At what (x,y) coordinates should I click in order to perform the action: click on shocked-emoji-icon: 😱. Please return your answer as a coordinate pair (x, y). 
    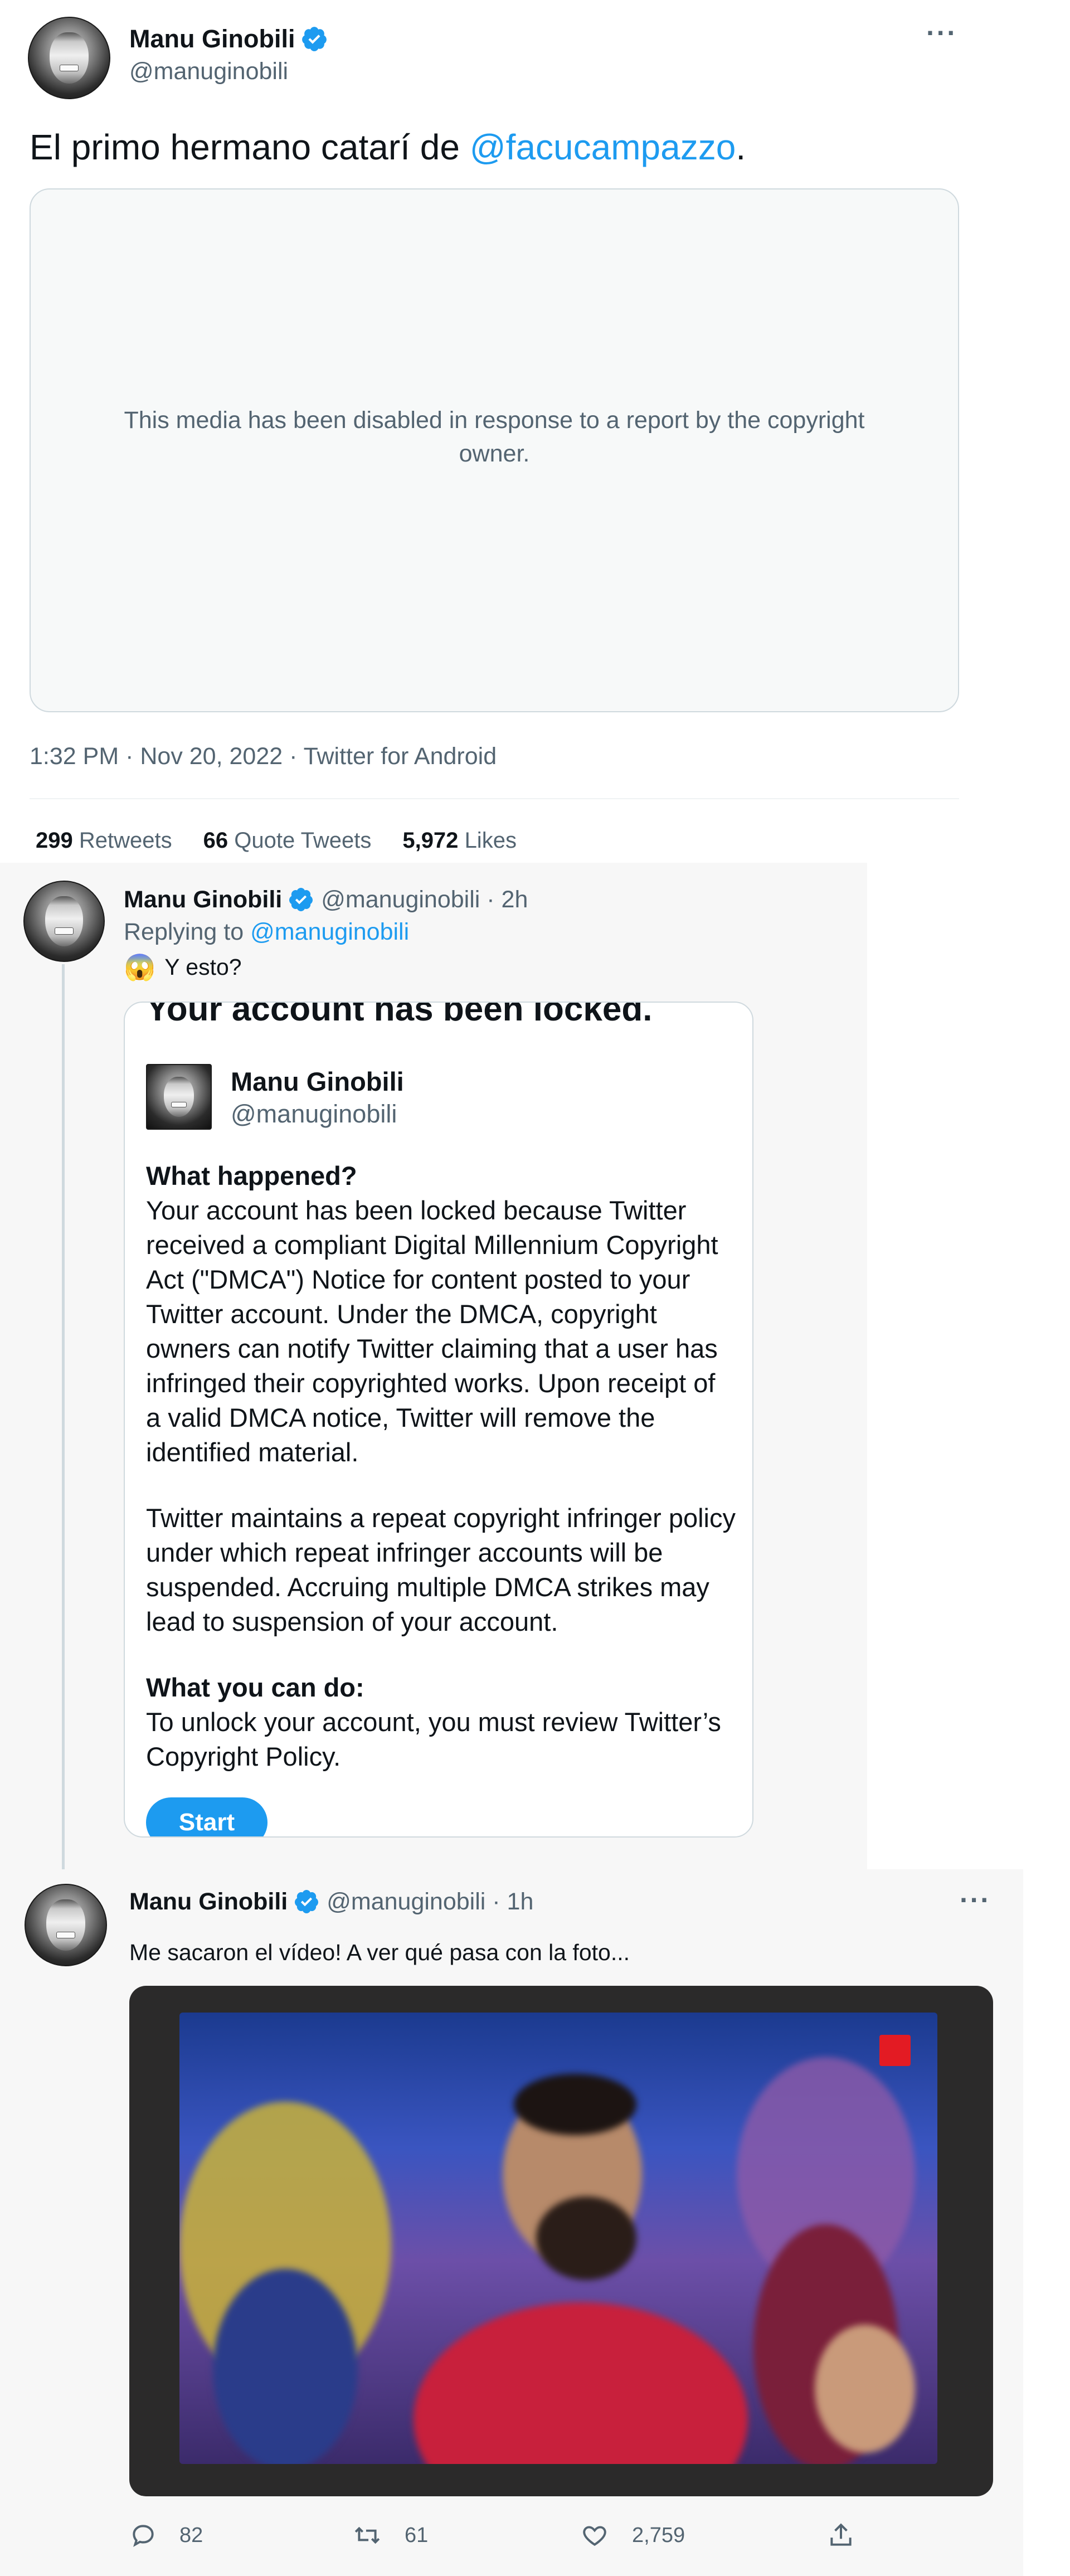
    Looking at the image, I should click on (140, 966).